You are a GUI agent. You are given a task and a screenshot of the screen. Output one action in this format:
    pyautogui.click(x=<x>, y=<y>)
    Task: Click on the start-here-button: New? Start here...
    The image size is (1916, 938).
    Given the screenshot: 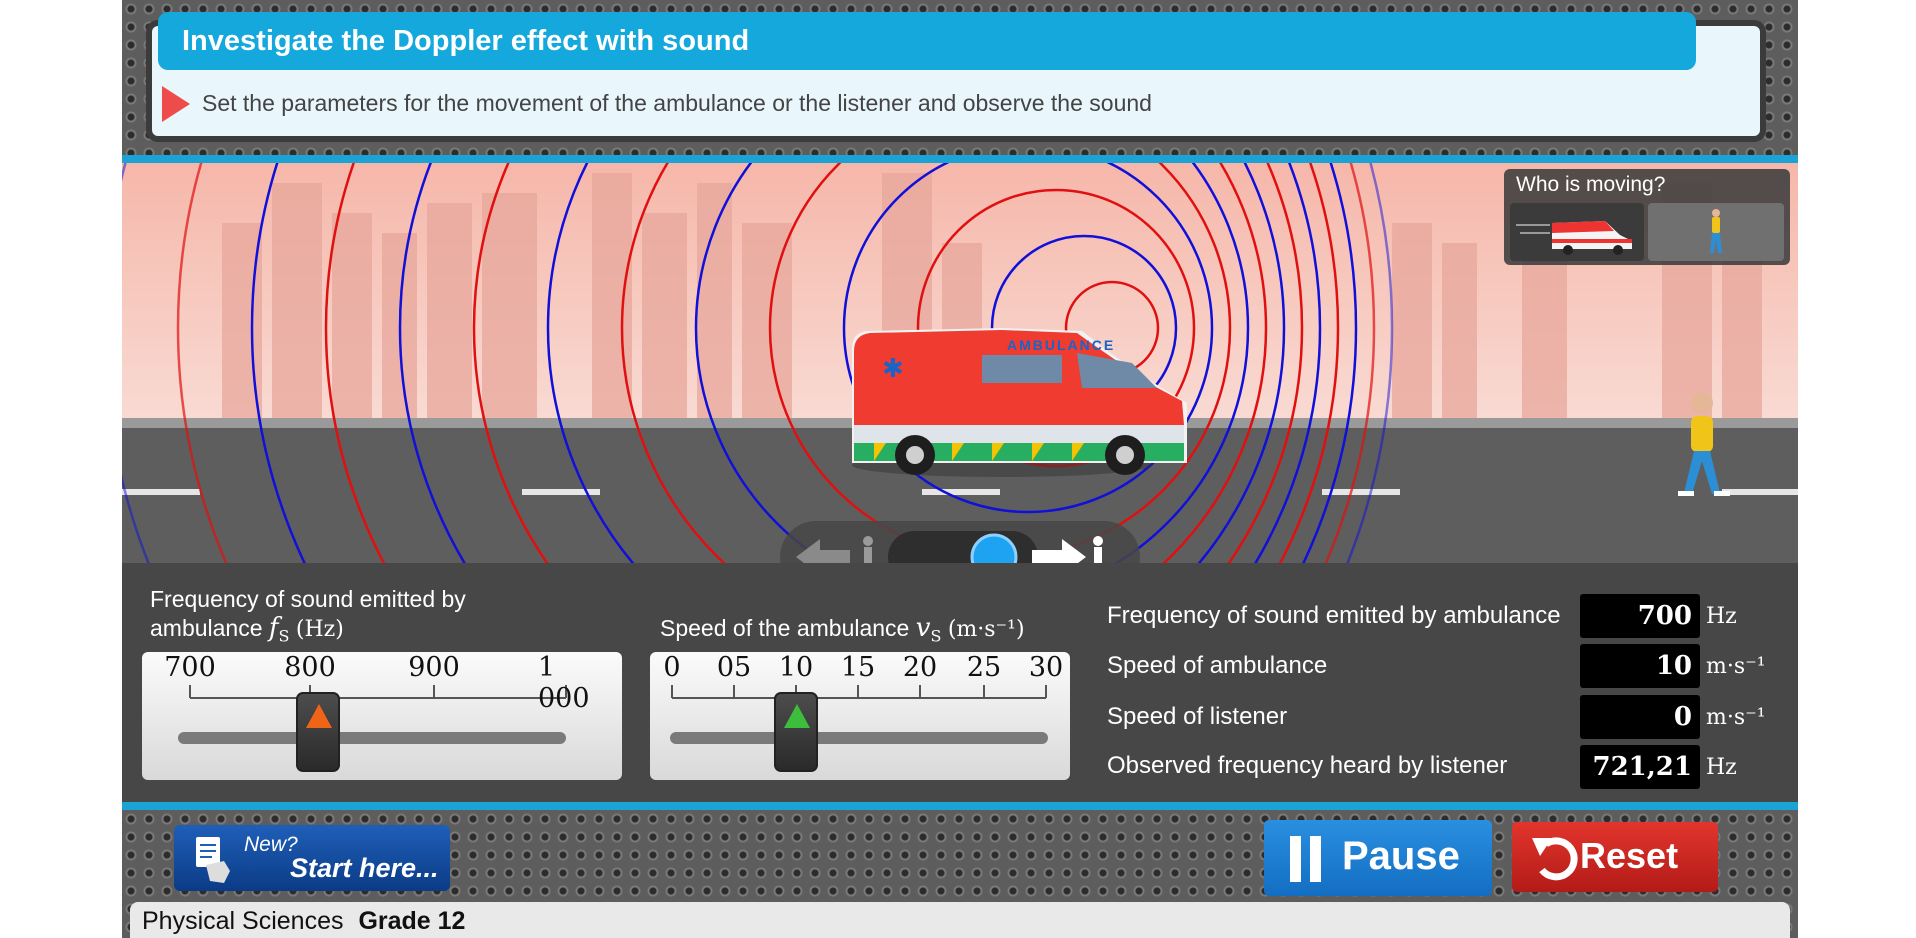 What is the action you would take?
    pyautogui.click(x=312, y=858)
    